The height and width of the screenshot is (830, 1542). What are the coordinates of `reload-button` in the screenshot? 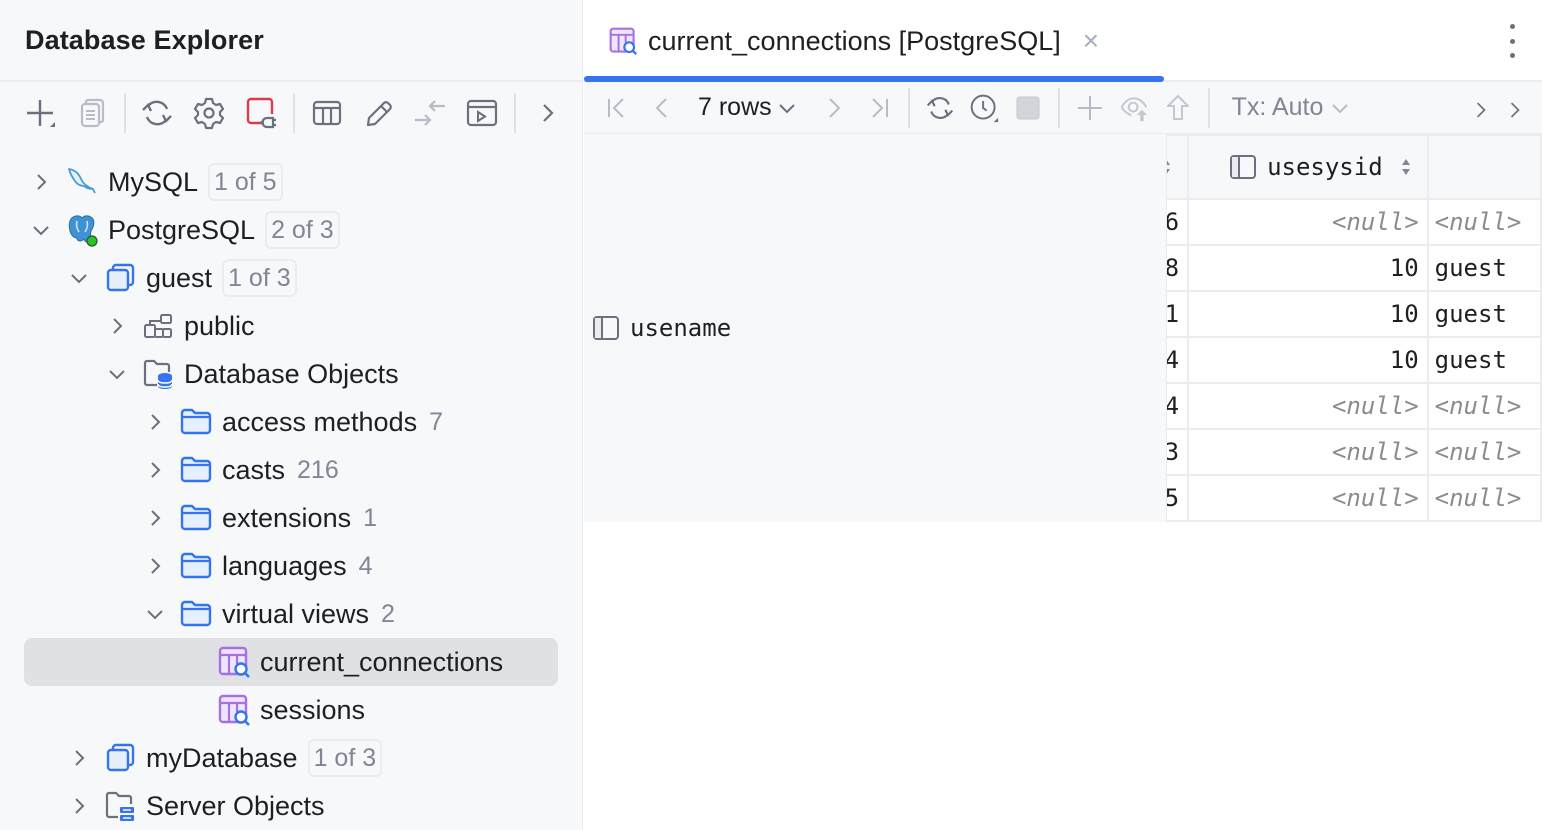 It's located at (940, 108).